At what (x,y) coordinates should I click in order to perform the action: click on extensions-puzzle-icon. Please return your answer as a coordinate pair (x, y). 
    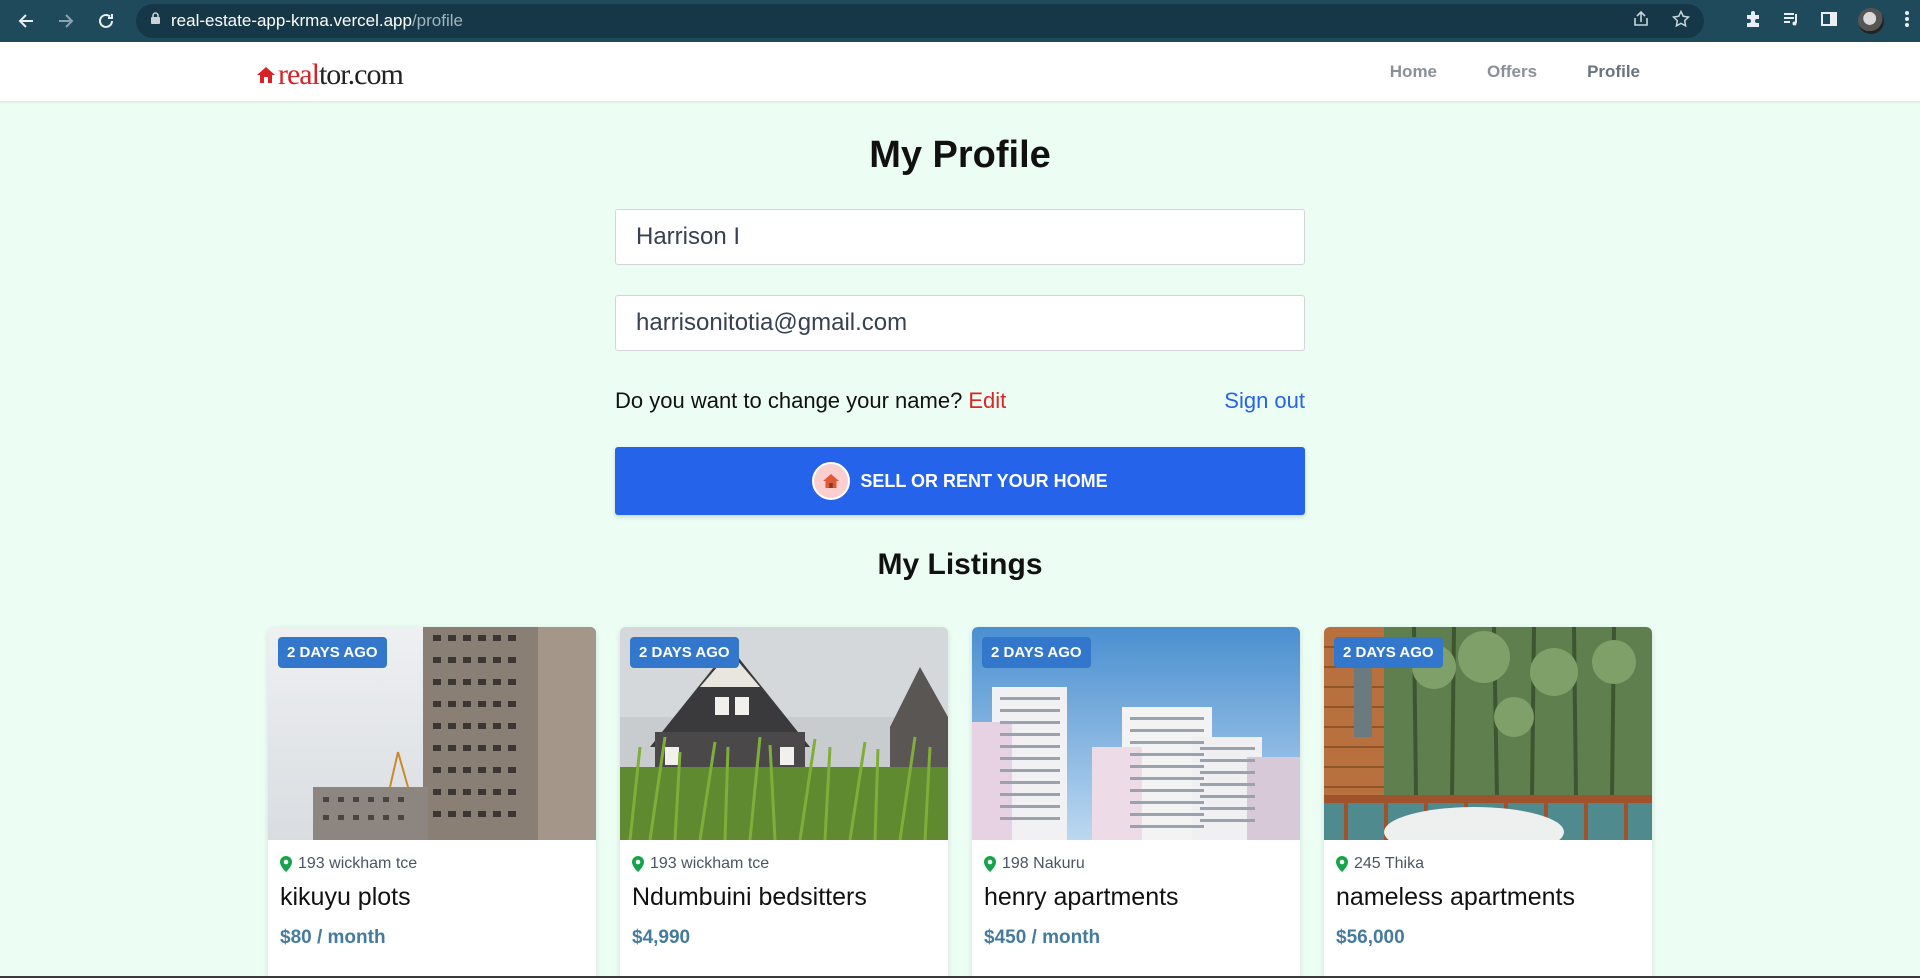
    Looking at the image, I should click on (1753, 21).